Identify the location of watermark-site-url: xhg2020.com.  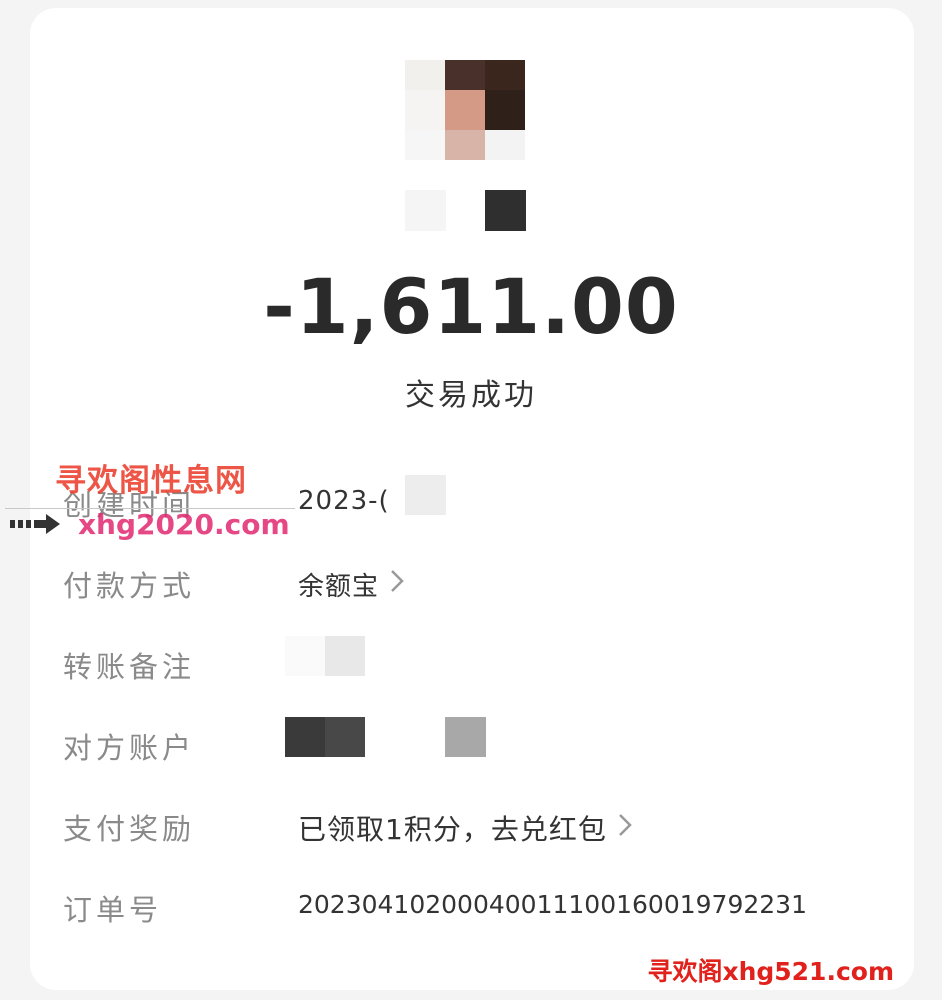
(184, 524).